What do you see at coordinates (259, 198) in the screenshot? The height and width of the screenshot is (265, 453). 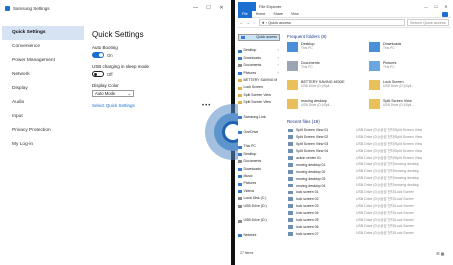 I see `nav-item: Local Disk (C:)` at bounding box center [259, 198].